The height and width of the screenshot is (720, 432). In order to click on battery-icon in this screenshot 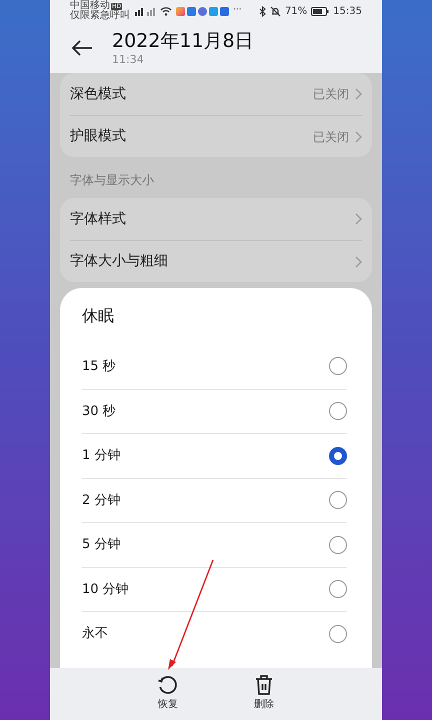, I will do `click(320, 11)`.